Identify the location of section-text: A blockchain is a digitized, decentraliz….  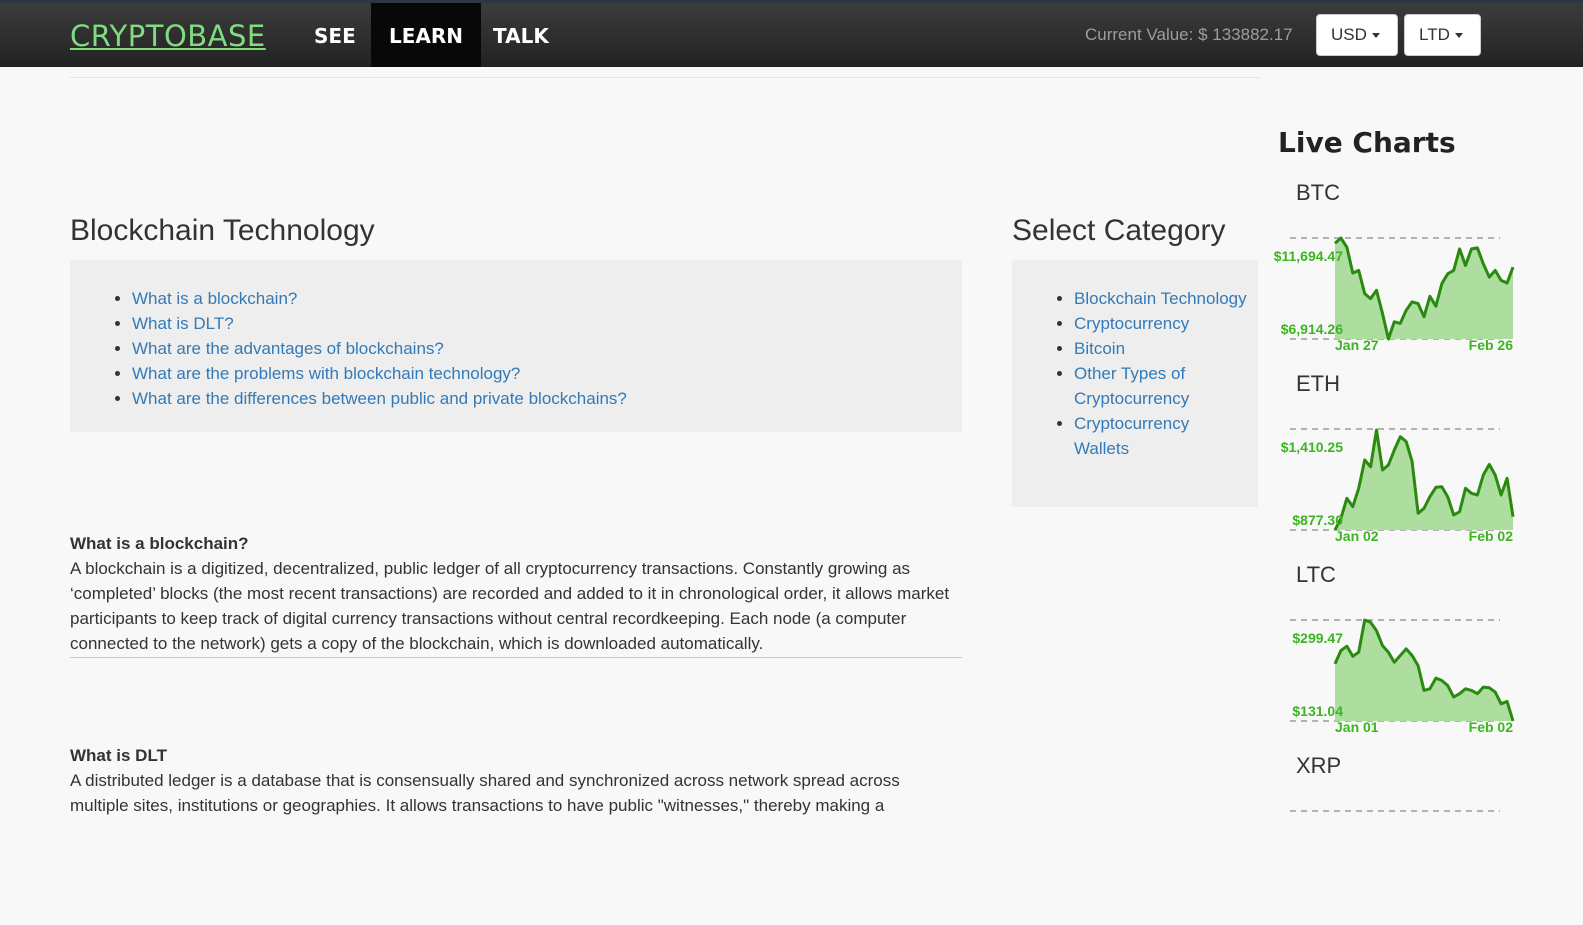
(510, 606).